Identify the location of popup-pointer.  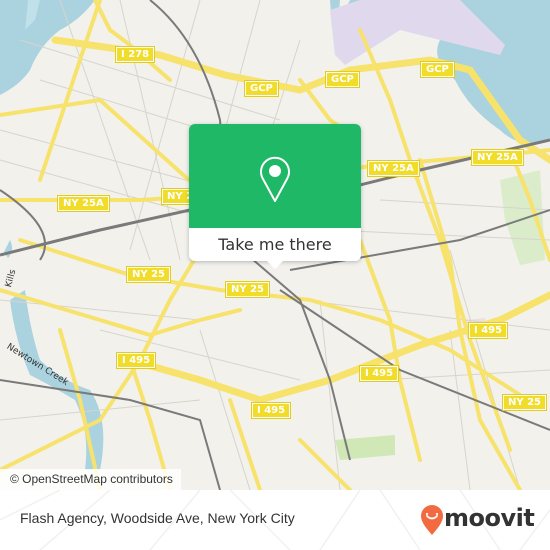
(275, 265).